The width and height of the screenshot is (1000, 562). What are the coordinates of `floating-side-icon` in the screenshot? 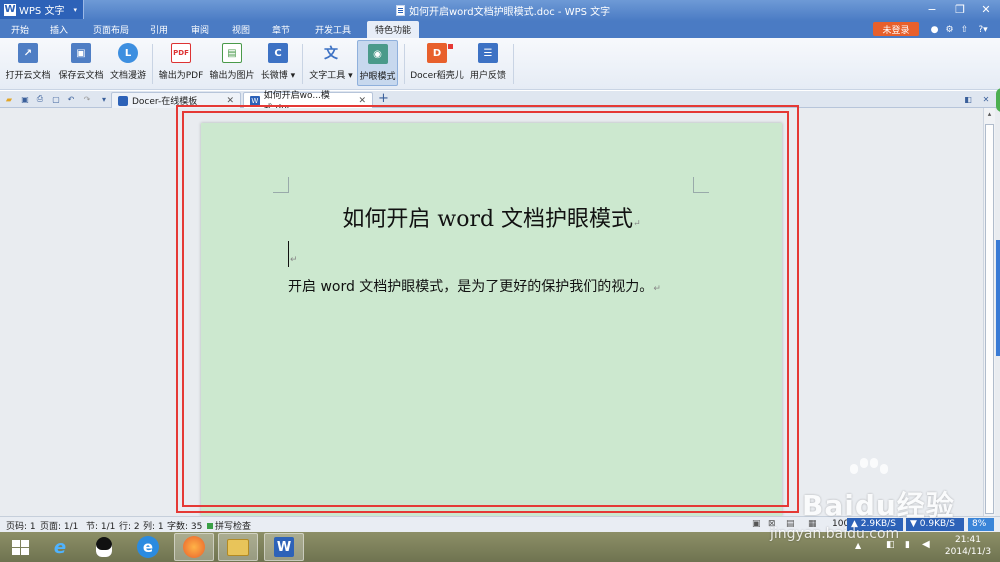 It's located at (998, 100).